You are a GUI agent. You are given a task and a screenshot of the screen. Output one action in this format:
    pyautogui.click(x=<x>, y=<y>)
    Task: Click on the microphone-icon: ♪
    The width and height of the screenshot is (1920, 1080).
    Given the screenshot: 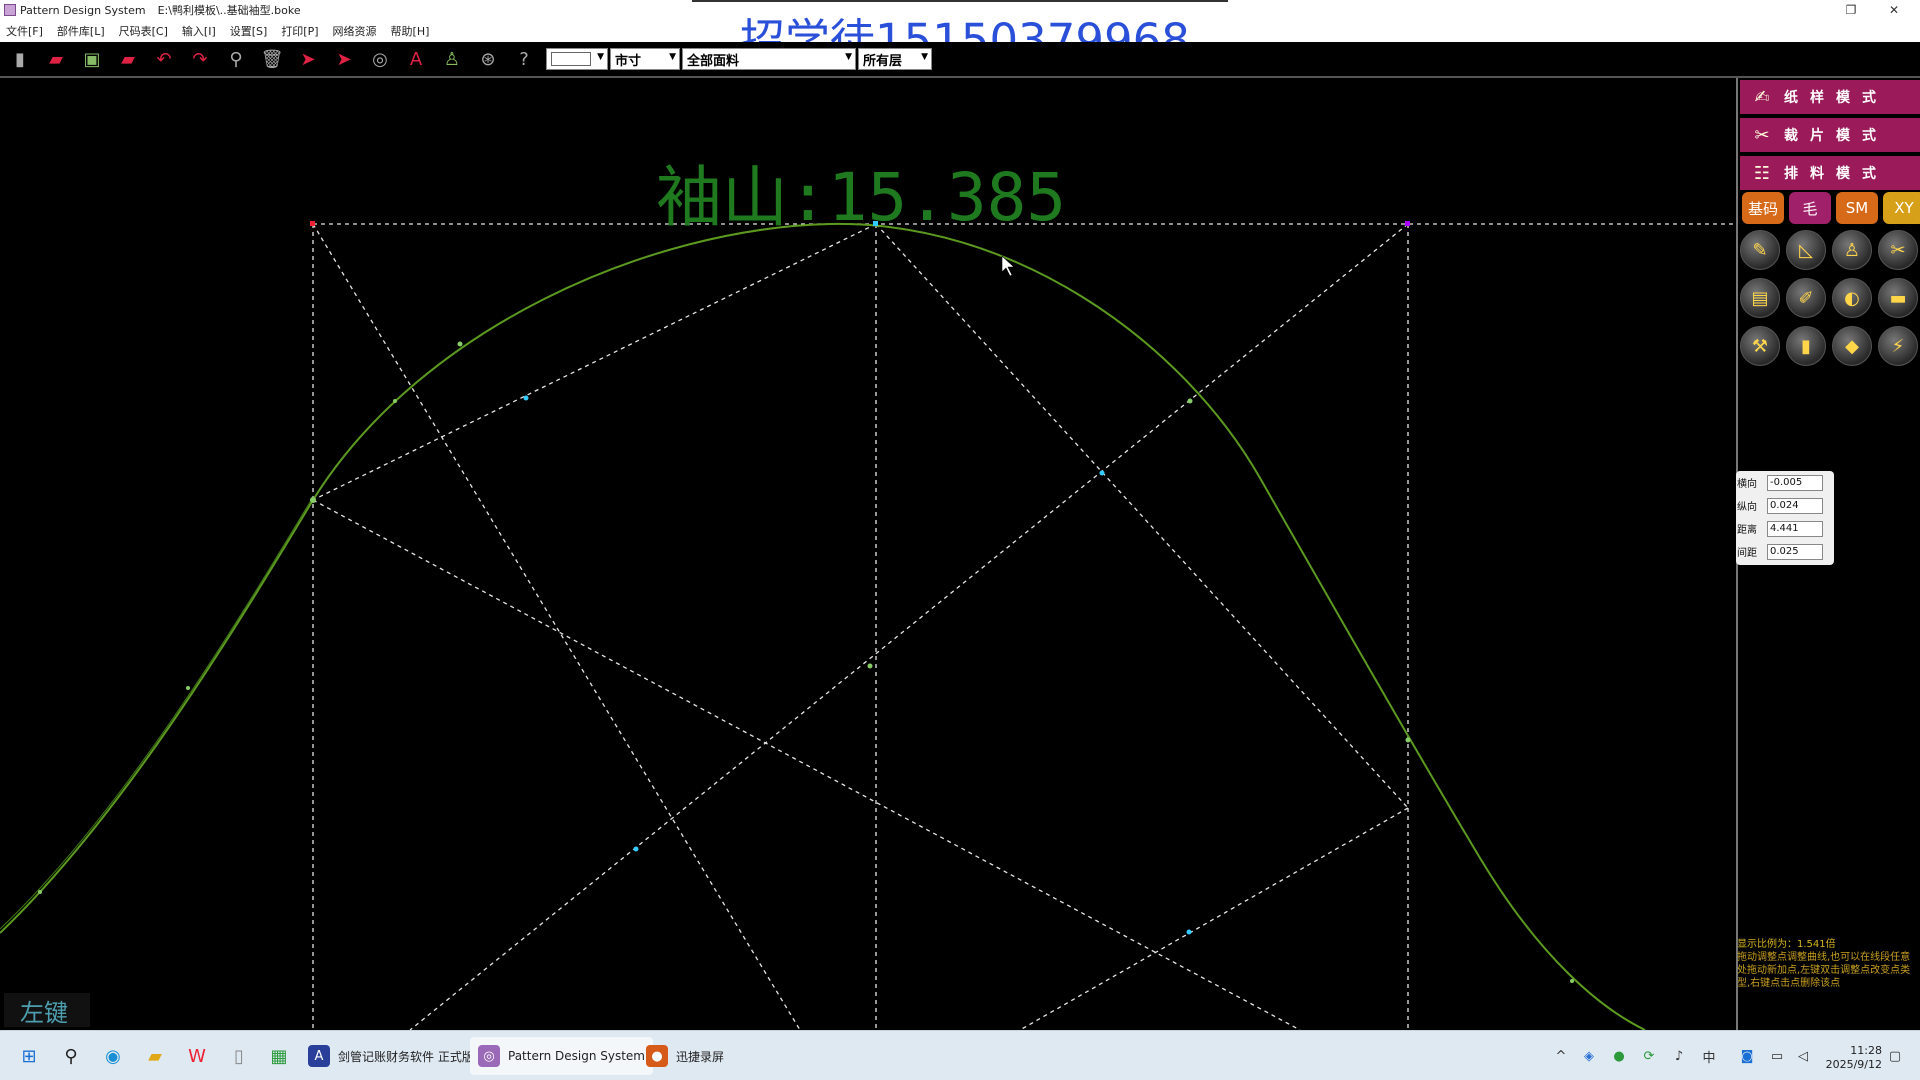 What is the action you would take?
    pyautogui.click(x=1679, y=1056)
    